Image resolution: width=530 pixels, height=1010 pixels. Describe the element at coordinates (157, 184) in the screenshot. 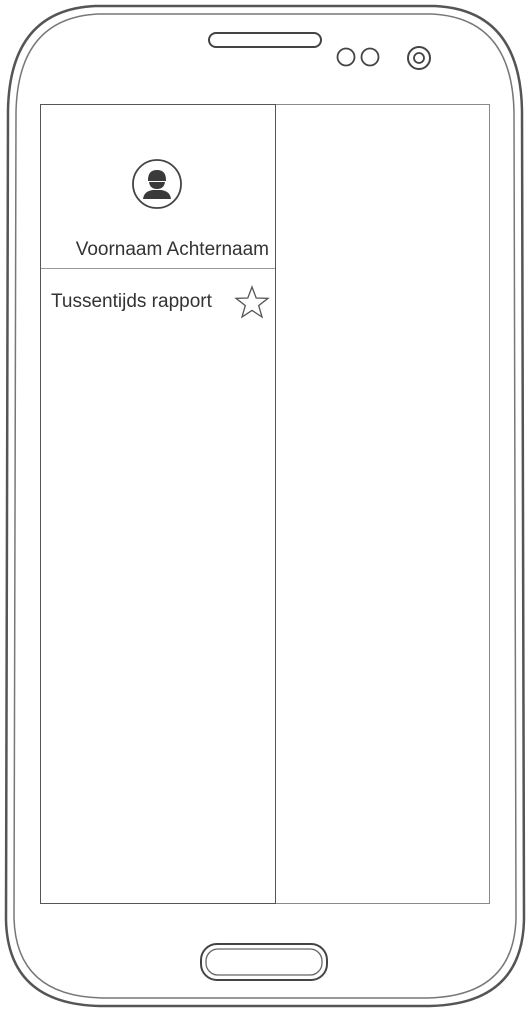

I see `user-avatar-icon` at that location.